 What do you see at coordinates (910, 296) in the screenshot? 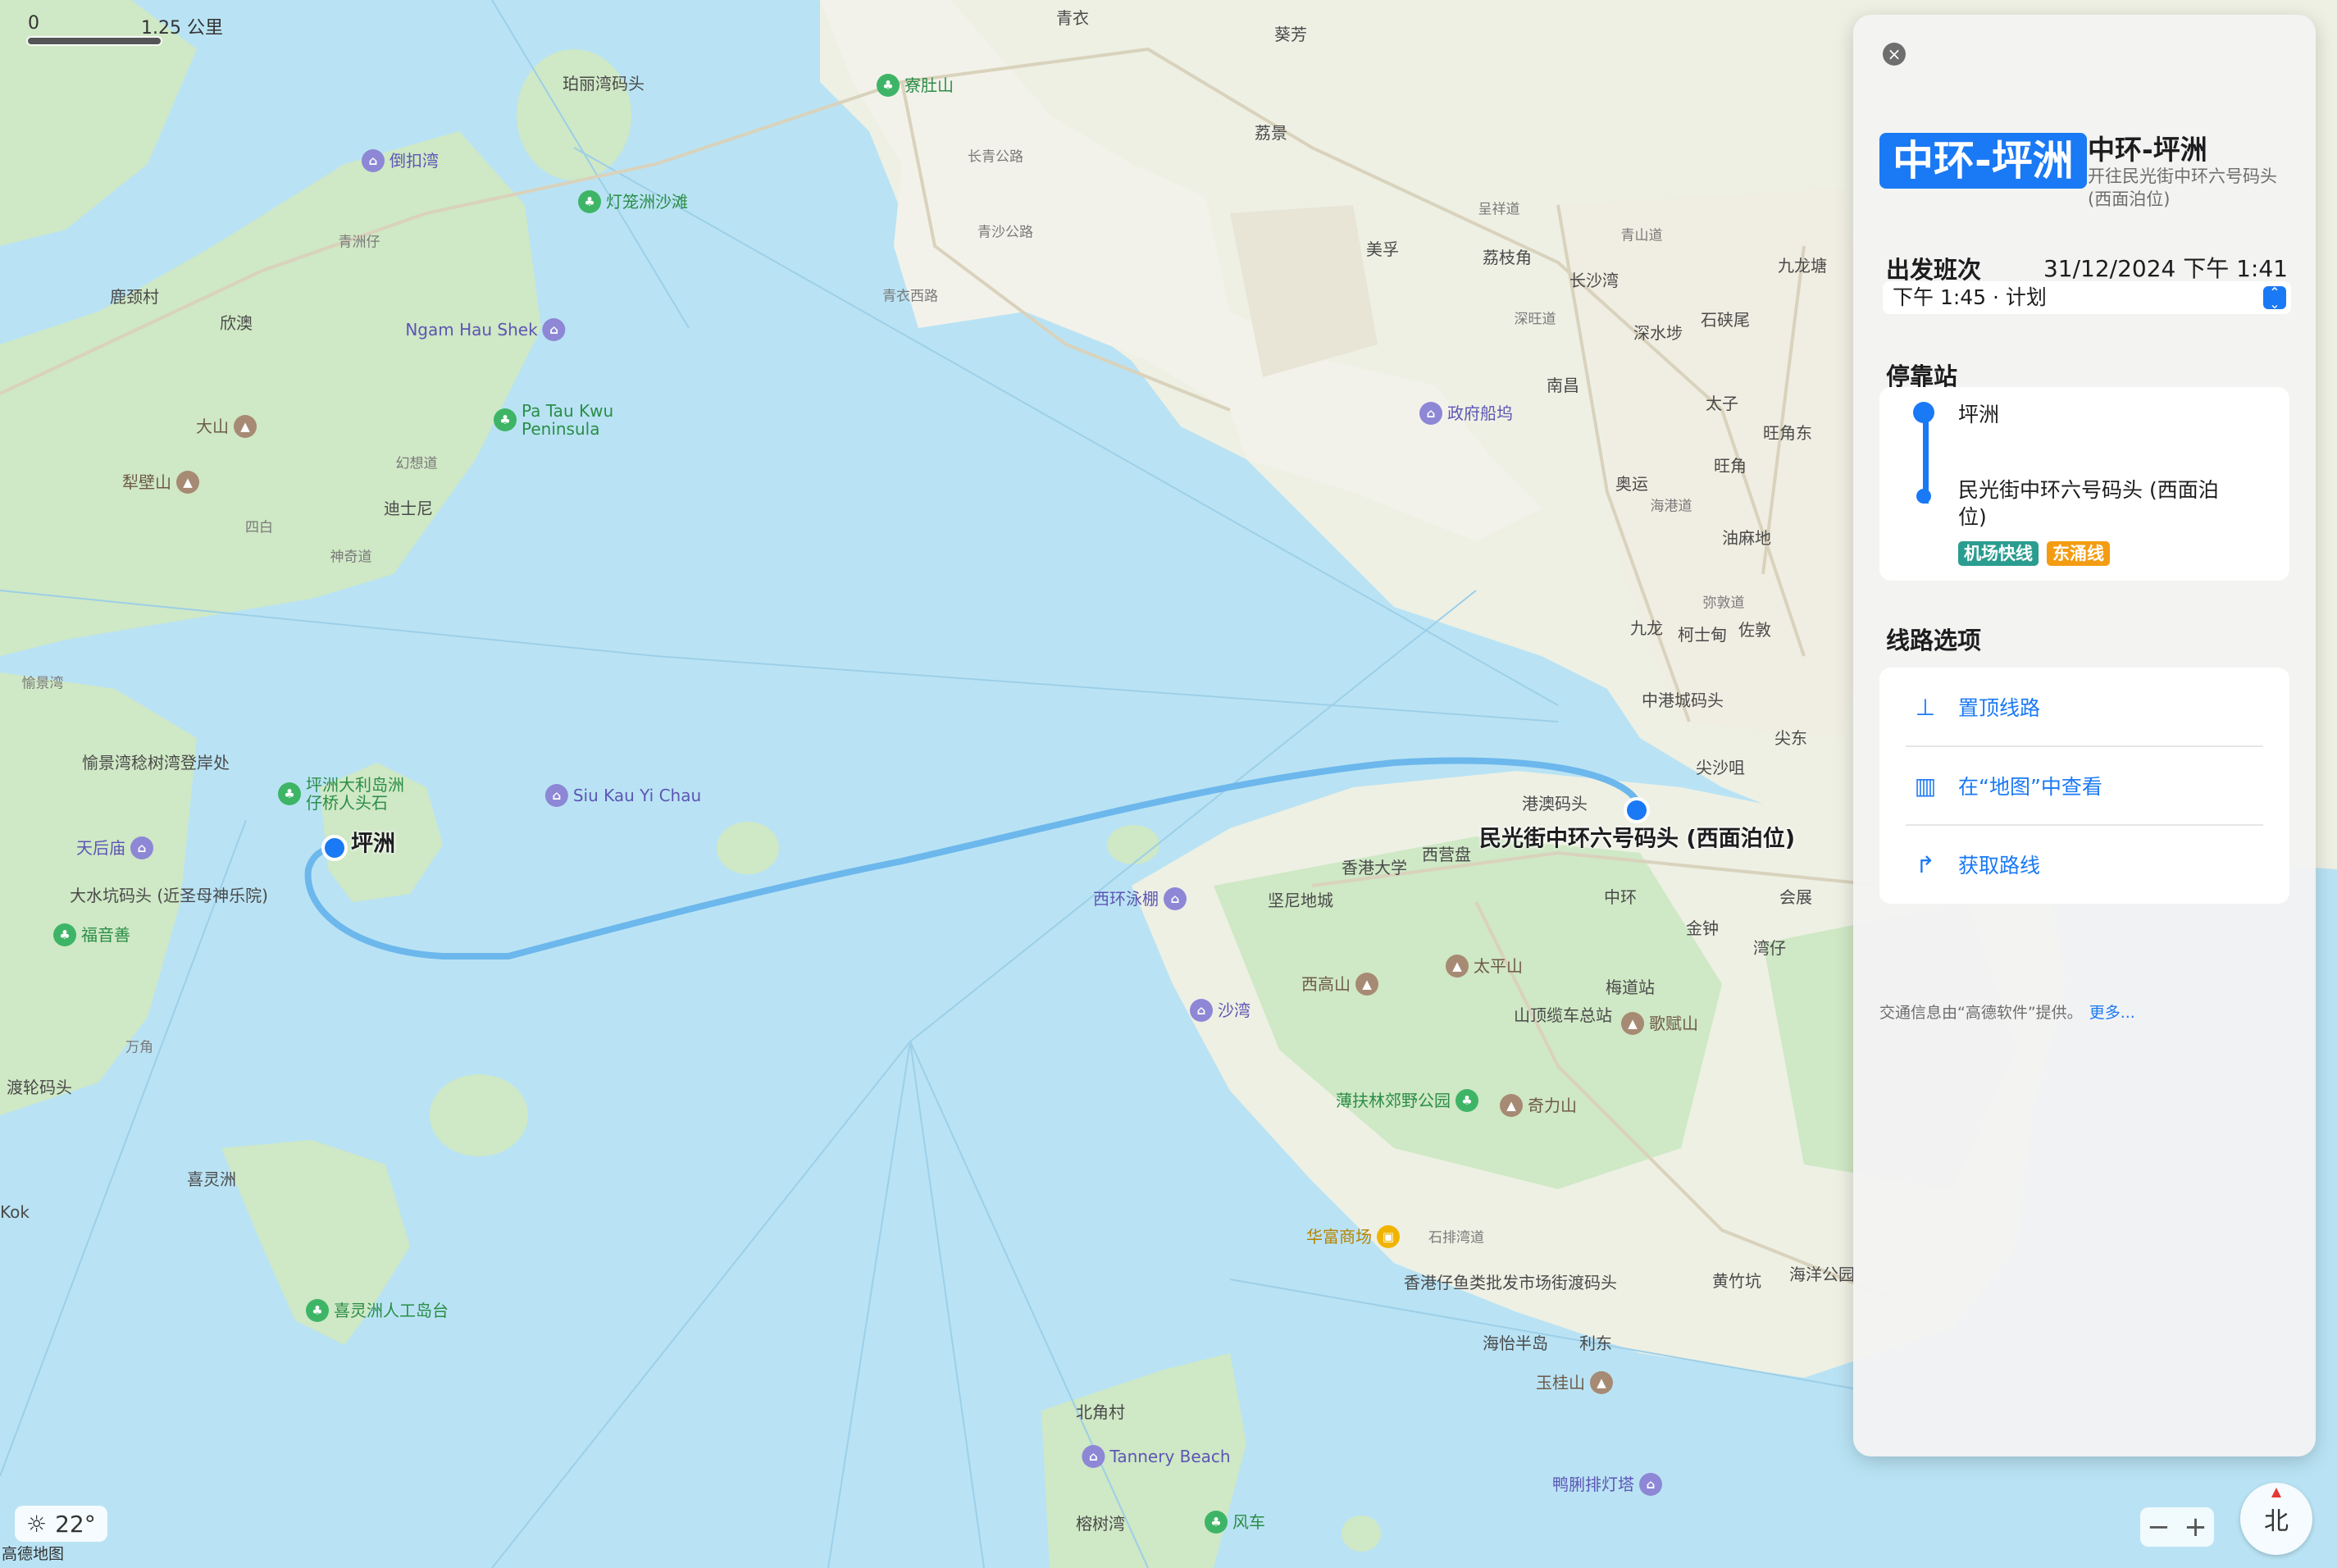
I see `map-label: 青衣西路` at bounding box center [910, 296].